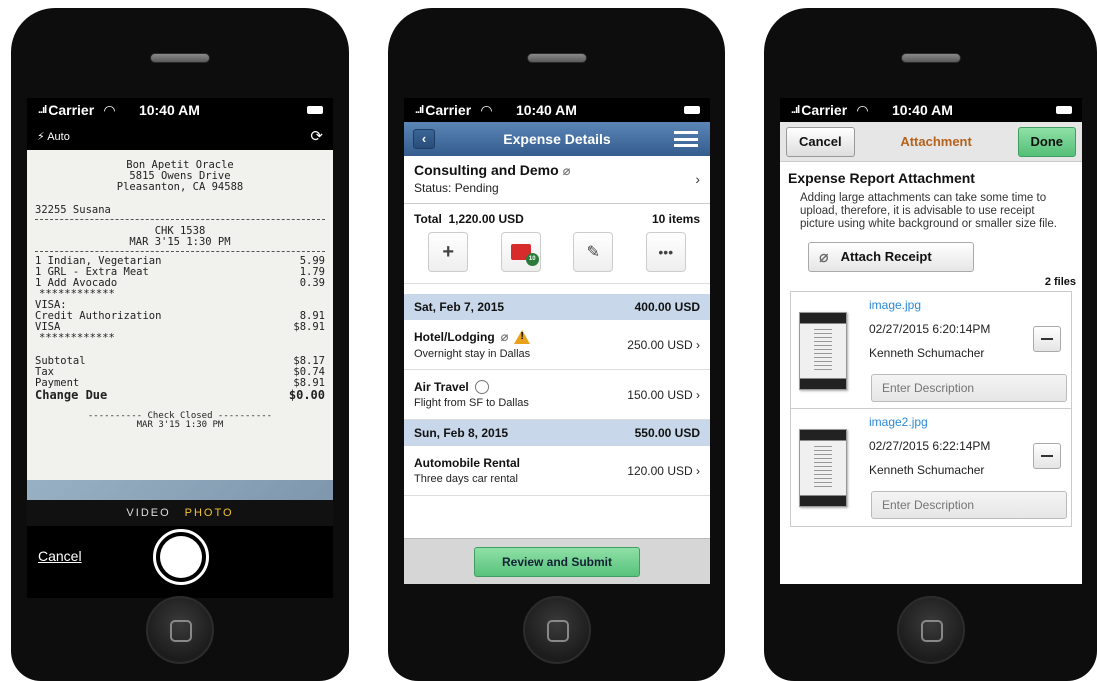 The width and height of the screenshot is (1097, 681). Describe the element at coordinates (181, 557) in the screenshot. I see `shutter-button` at that location.